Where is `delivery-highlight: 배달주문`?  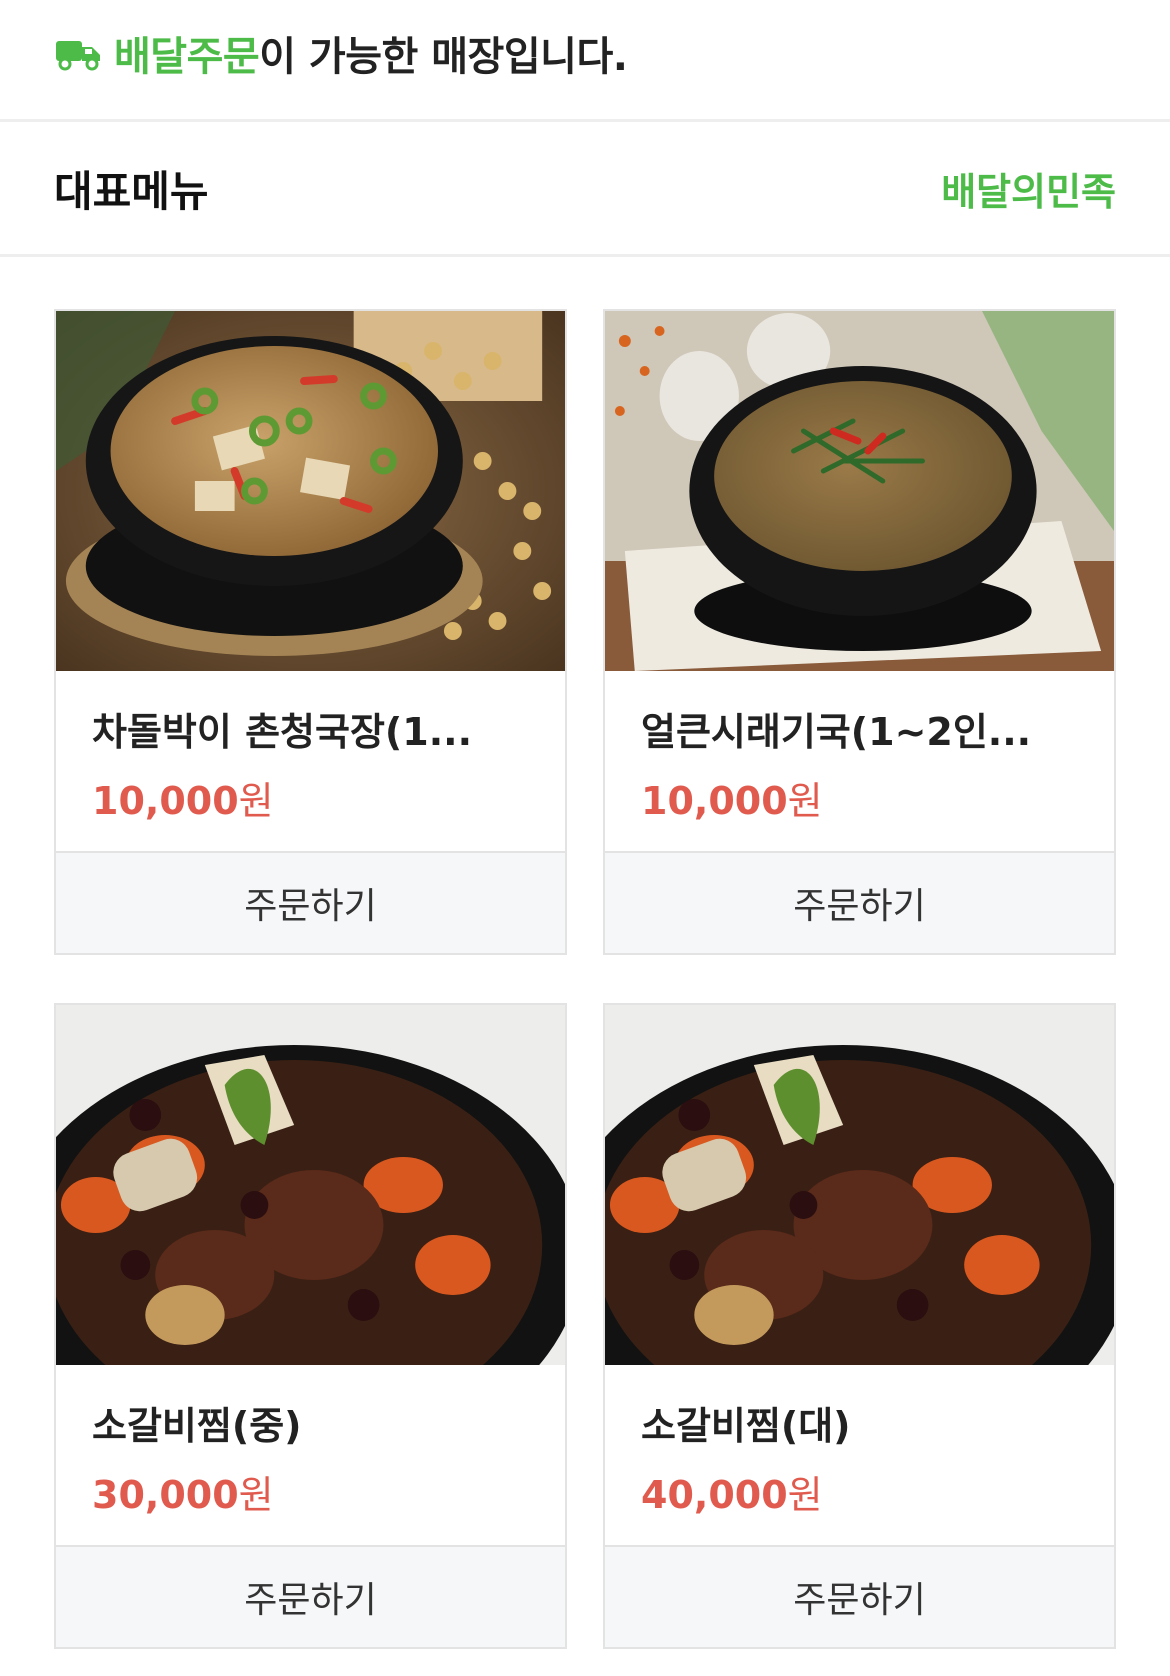
delivery-highlight: 배달주문 is located at coordinates (187, 56).